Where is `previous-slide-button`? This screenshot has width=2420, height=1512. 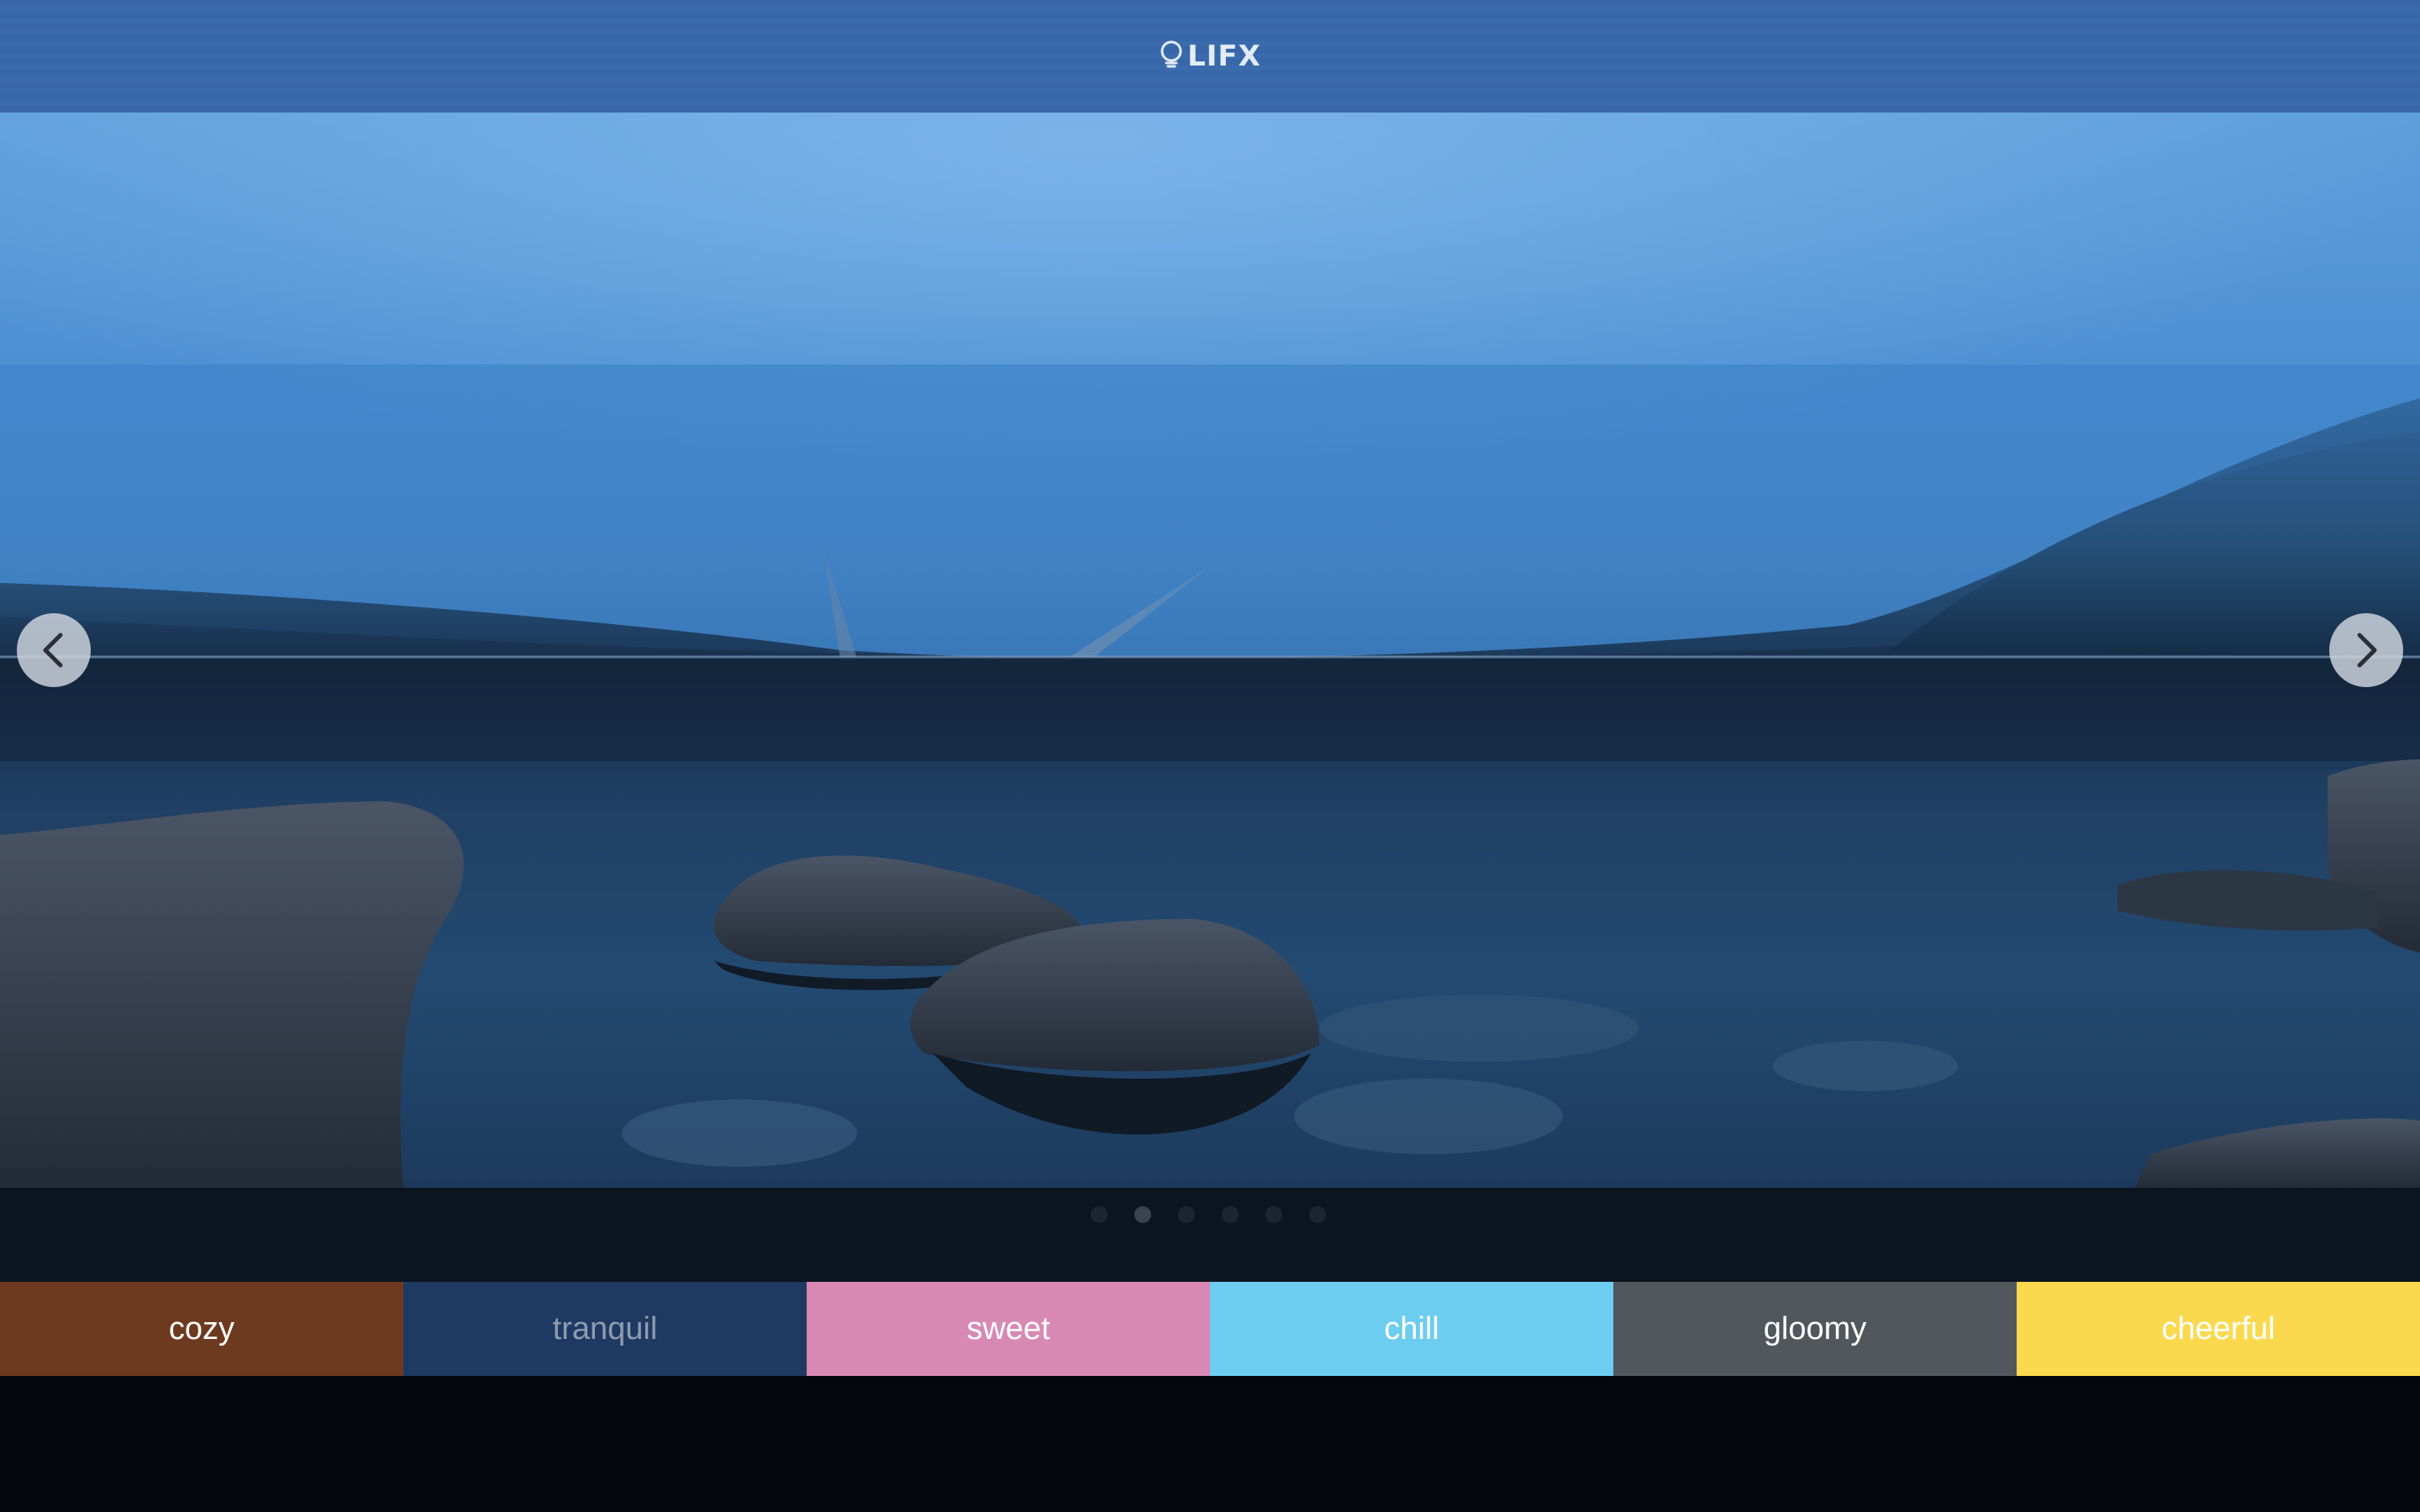 previous-slide-button is located at coordinates (54, 650).